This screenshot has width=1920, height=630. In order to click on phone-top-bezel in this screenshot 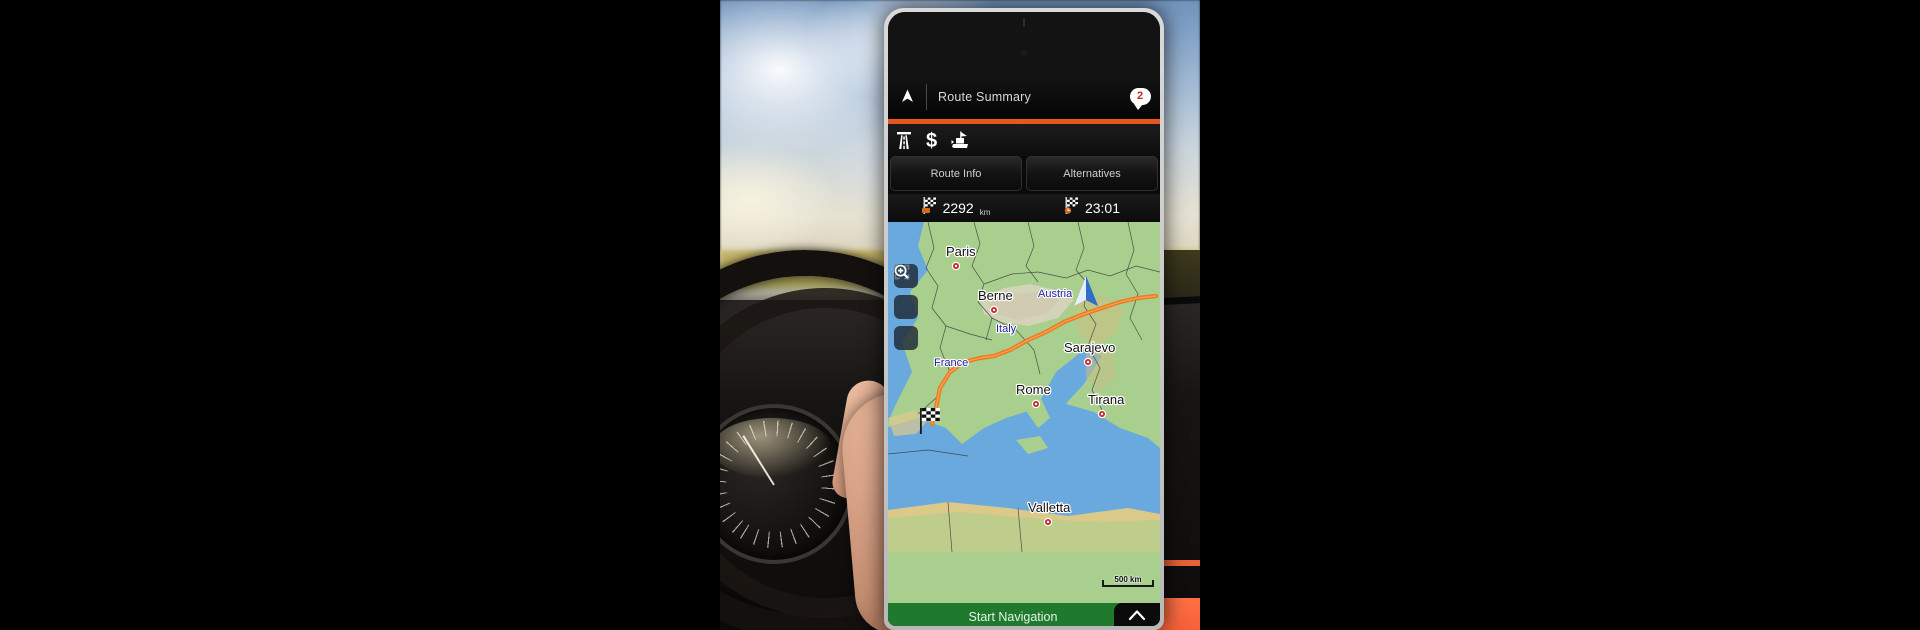, I will do `click(1024, 43)`.